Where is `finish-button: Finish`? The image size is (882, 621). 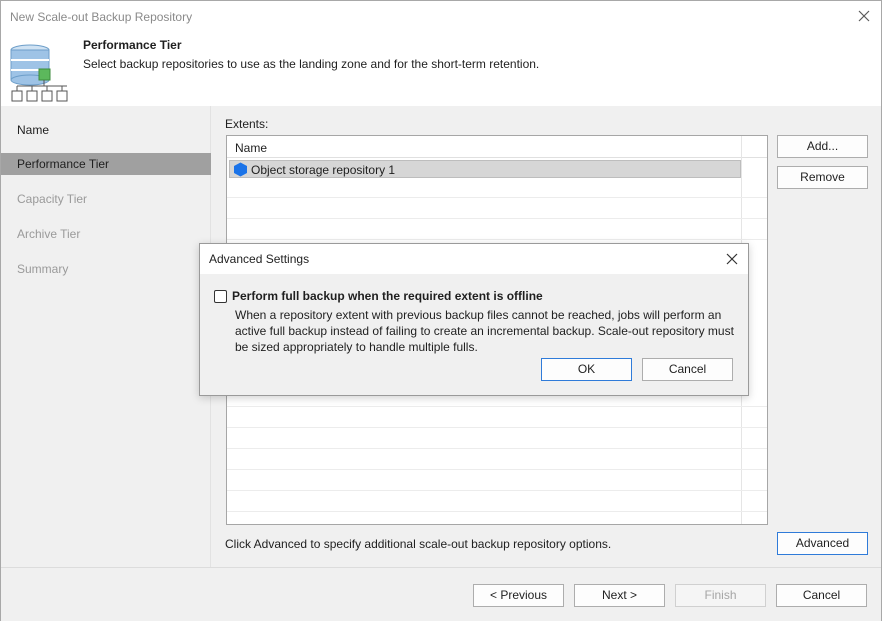
finish-button: Finish is located at coordinates (720, 595).